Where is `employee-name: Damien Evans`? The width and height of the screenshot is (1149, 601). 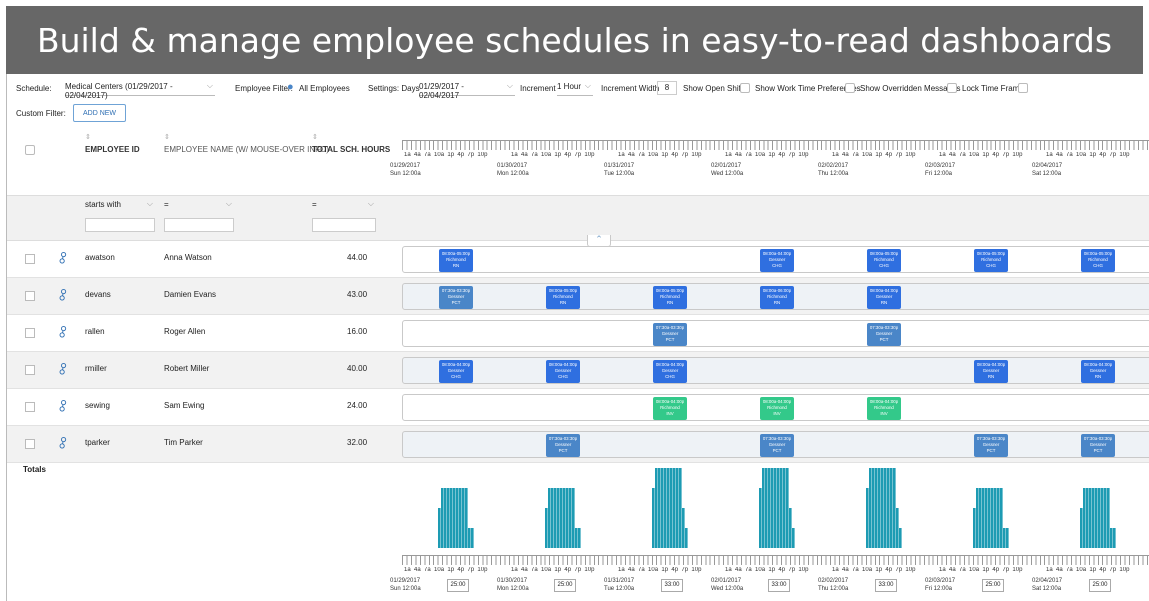
employee-name: Damien Evans is located at coordinates (190, 294).